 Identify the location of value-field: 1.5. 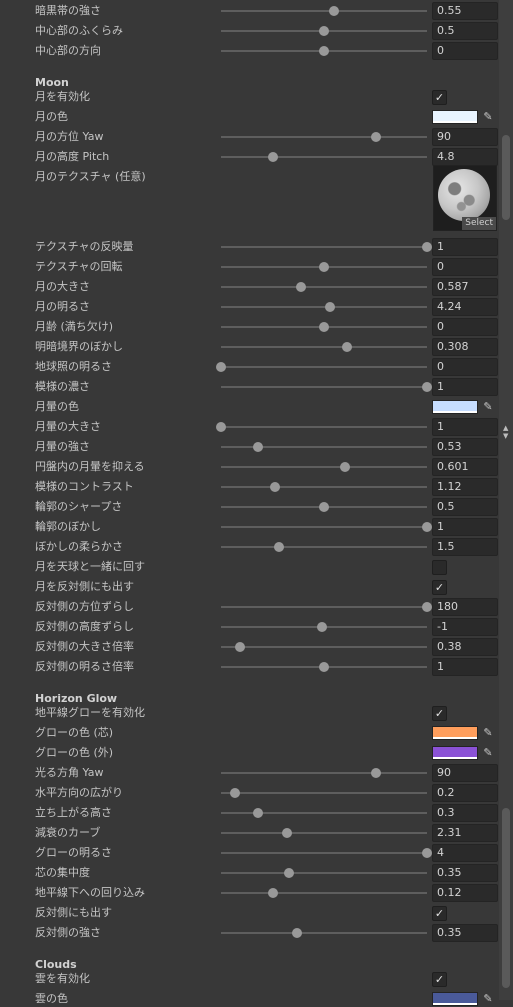
(465, 547).